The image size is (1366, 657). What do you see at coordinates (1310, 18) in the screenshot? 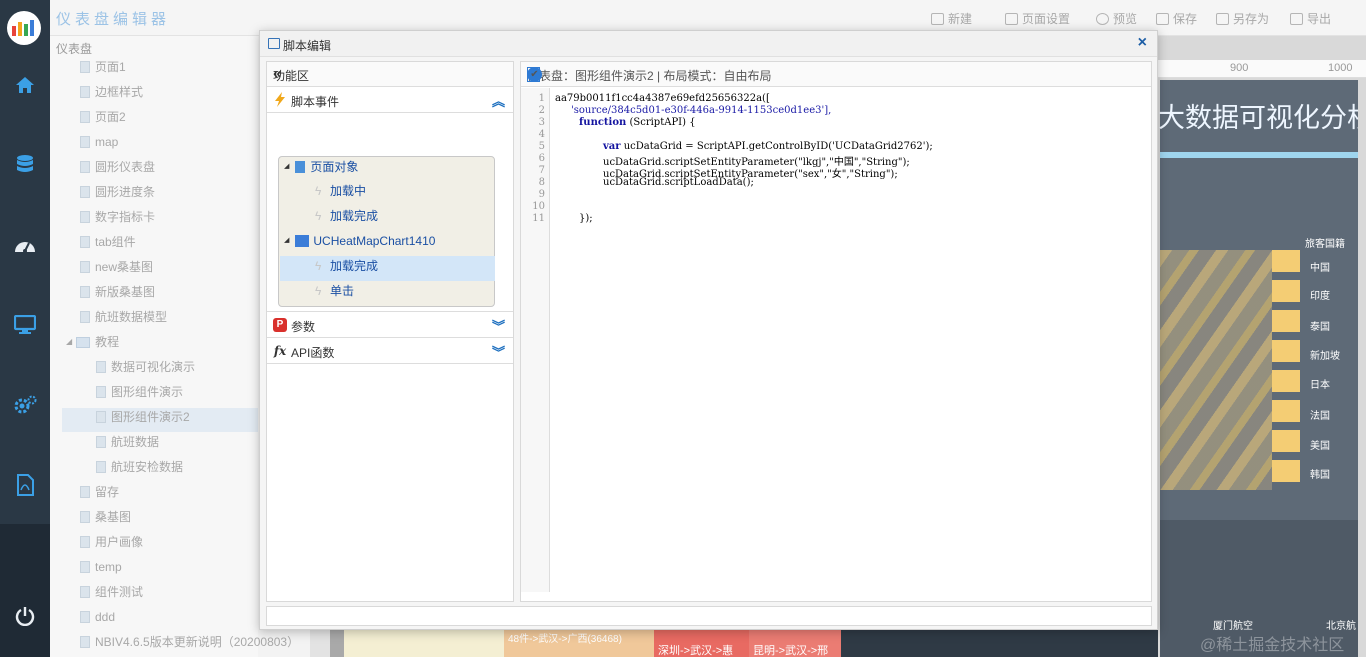
I see `export-button: 导出` at bounding box center [1310, 18].